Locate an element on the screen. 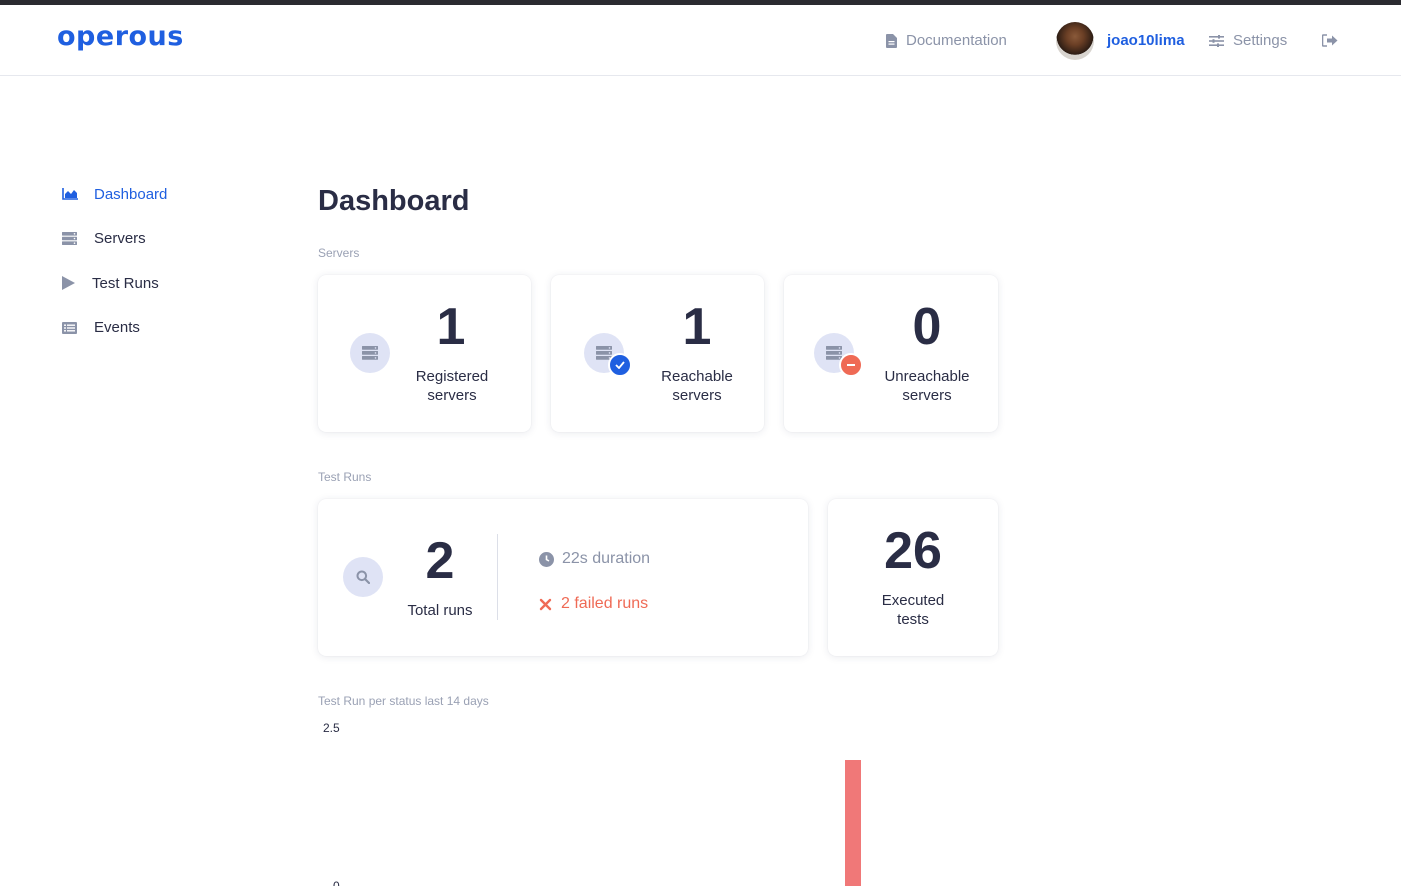  sidebar-item-dashboard: Dashboard is located at coordinates (114, 194).